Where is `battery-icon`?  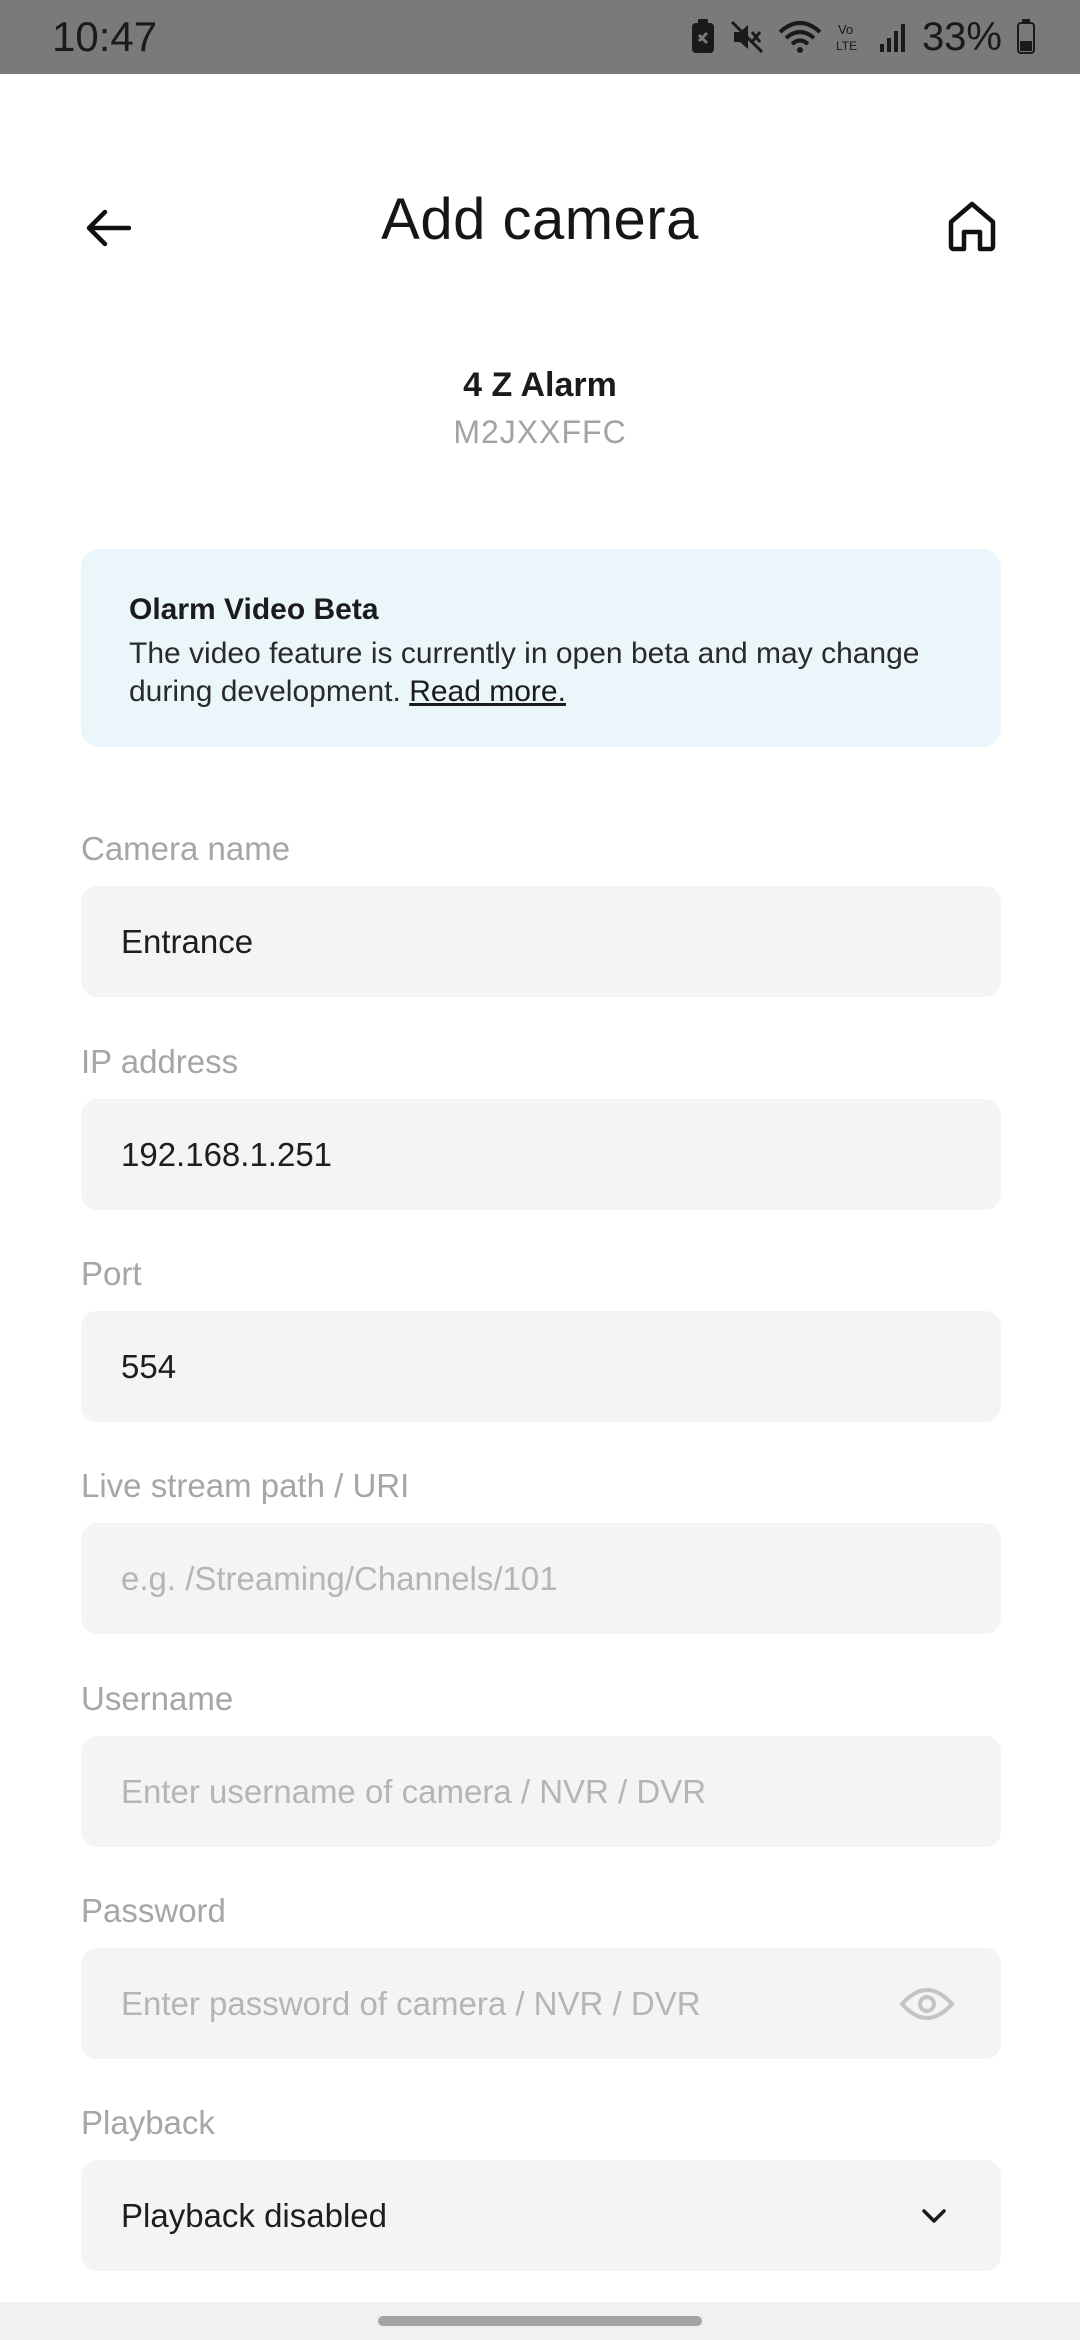
battery-icon is located at coordinates (1026, 37).